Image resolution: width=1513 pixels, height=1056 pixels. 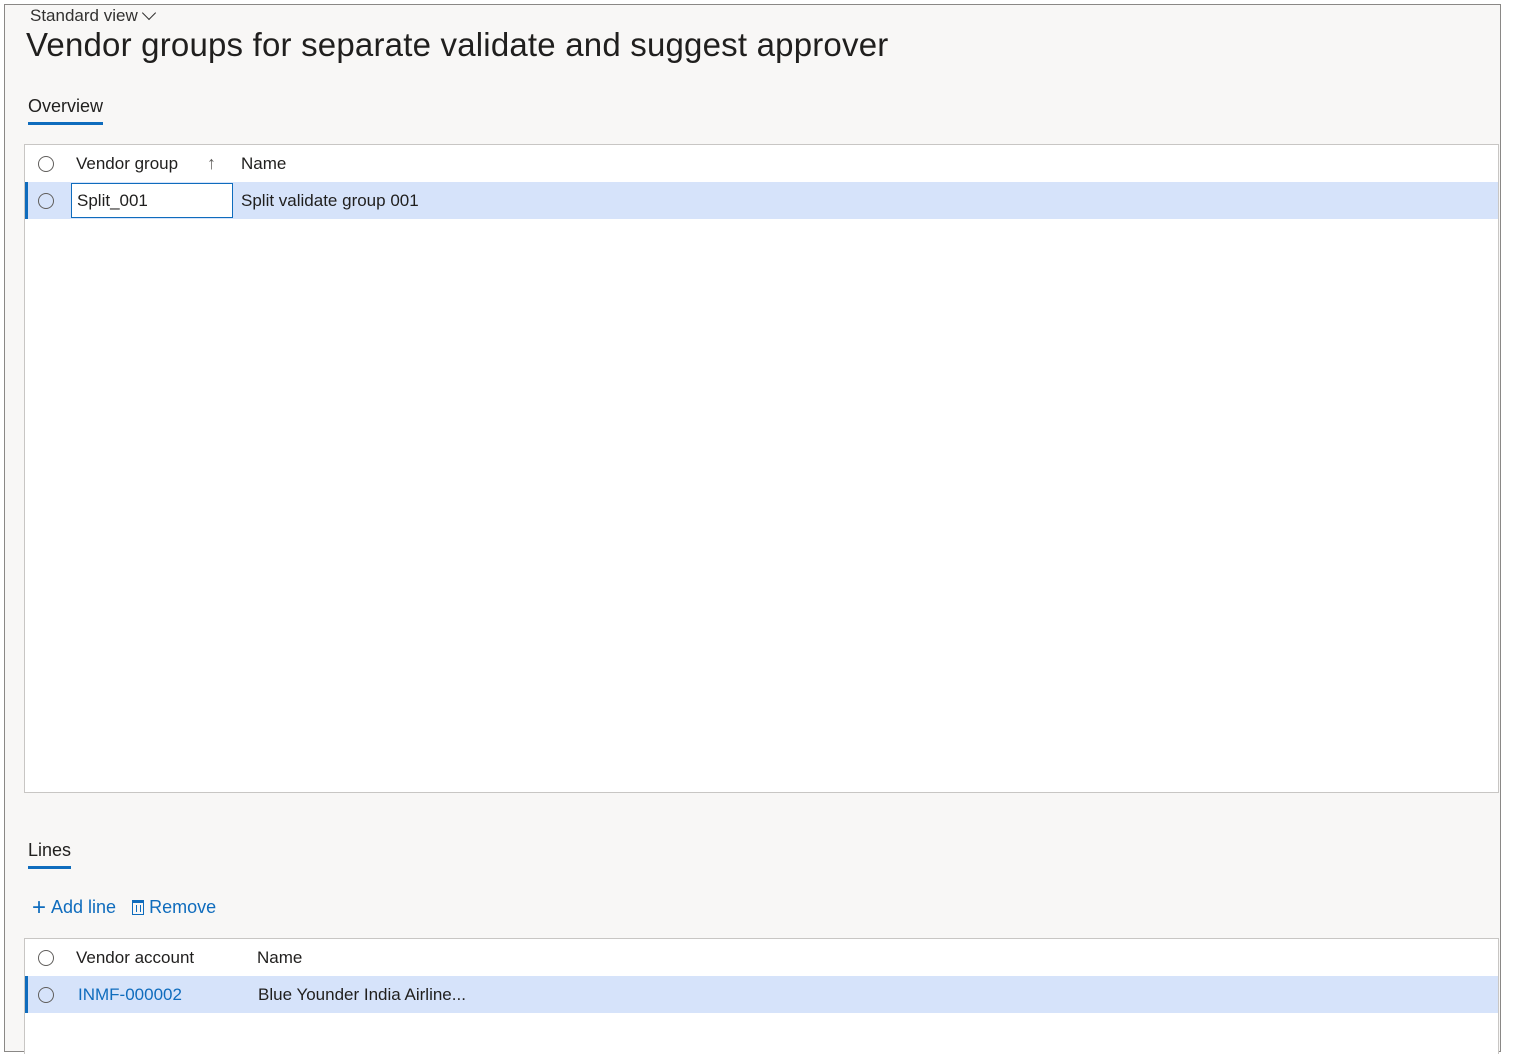 I want to click on plus-icon: +, so click(x=39, y=907).